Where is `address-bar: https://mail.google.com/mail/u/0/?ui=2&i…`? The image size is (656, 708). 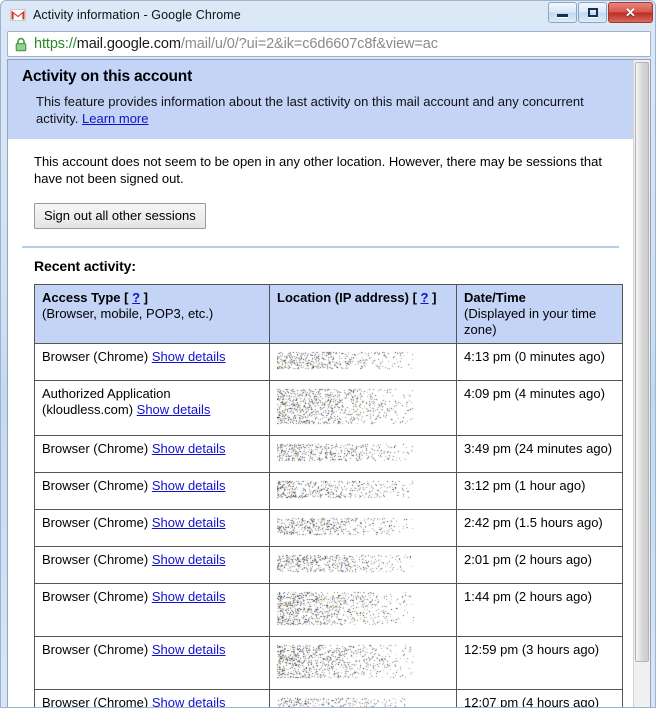 address-bar: https://mail.google.com/mail/u/0/?ui=2&i… is located at coordinates (329, 44).